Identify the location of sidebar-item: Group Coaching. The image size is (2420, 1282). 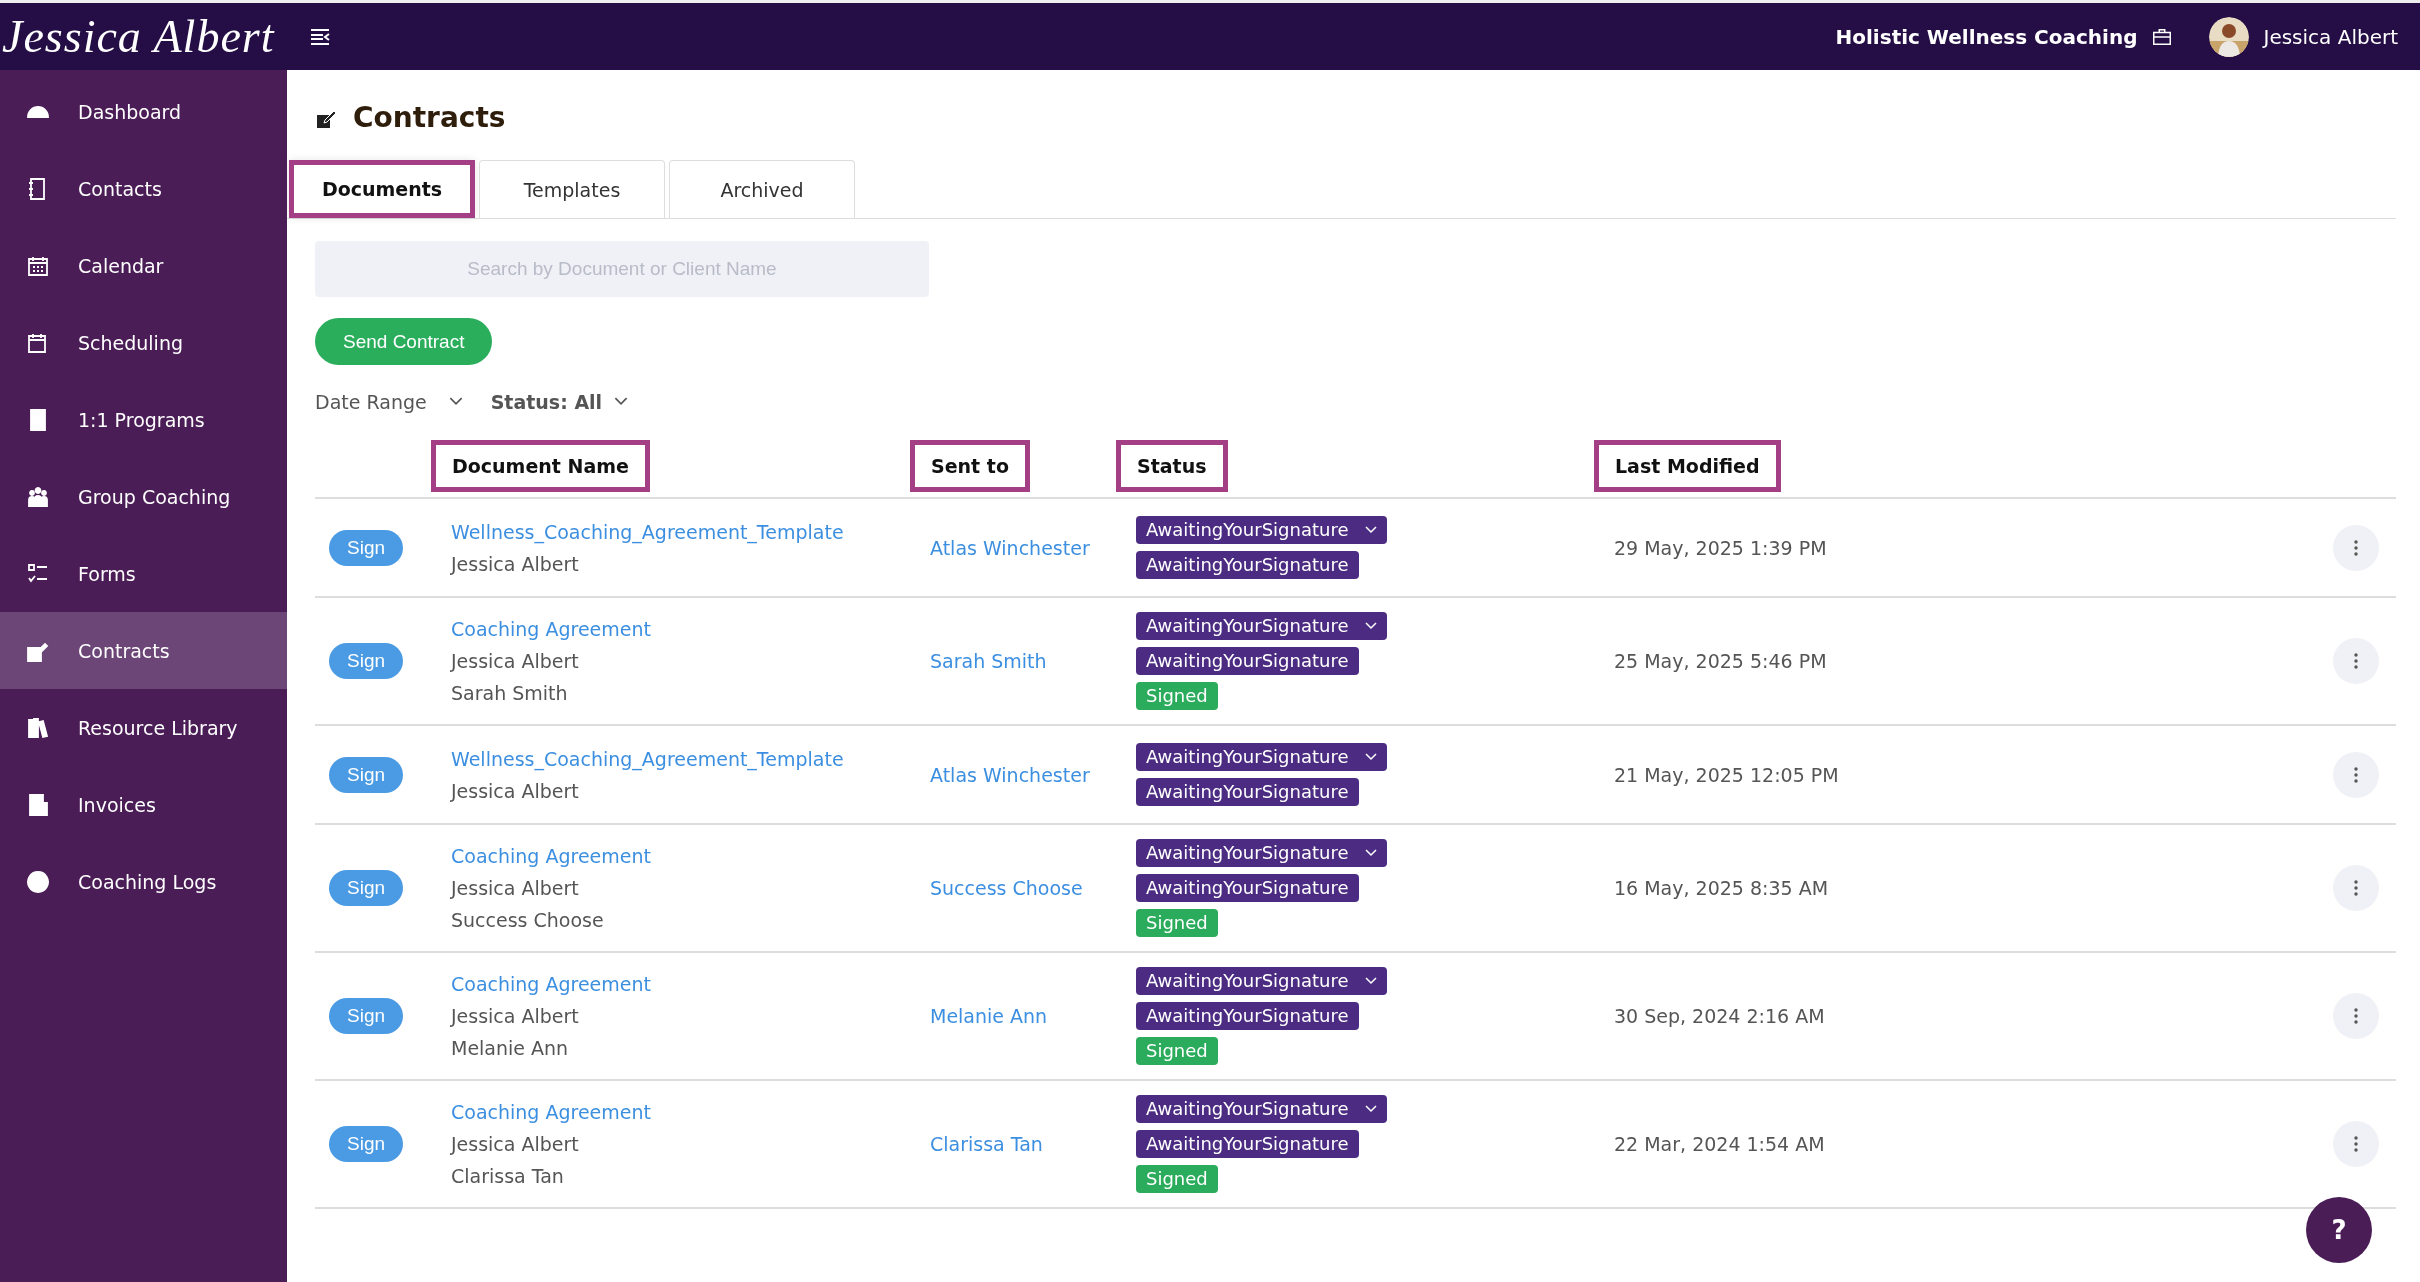
(143, 496).